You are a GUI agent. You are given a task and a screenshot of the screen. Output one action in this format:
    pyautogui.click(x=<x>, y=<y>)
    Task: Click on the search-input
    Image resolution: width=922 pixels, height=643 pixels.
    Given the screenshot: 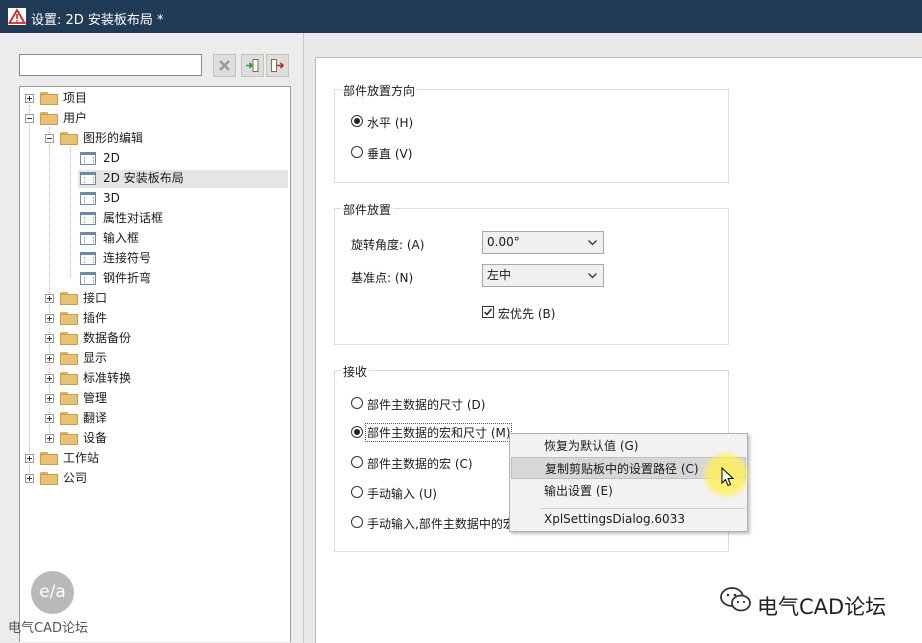 What is the action you would take?
    pyautogui.click(x=110, y=65)
    